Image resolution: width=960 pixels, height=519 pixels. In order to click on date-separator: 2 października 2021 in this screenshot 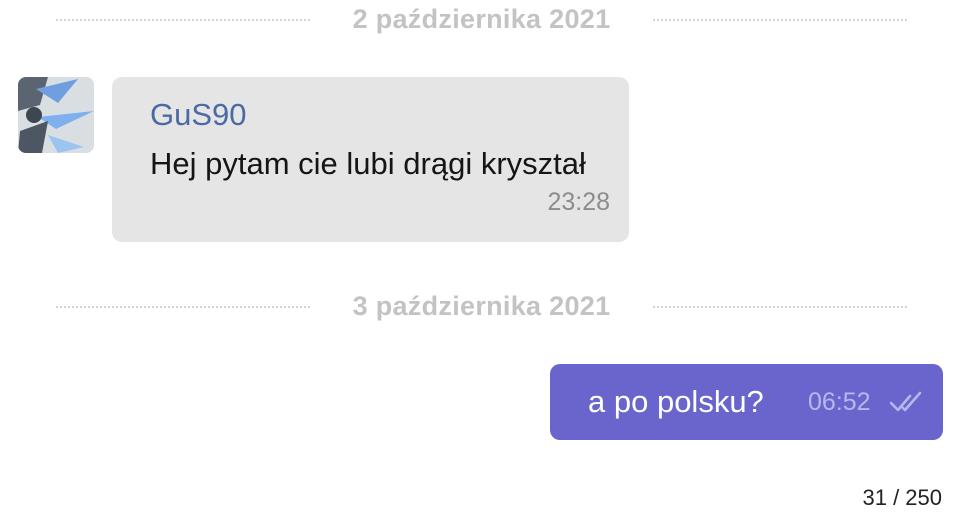, I will do `click(480, 20)`.